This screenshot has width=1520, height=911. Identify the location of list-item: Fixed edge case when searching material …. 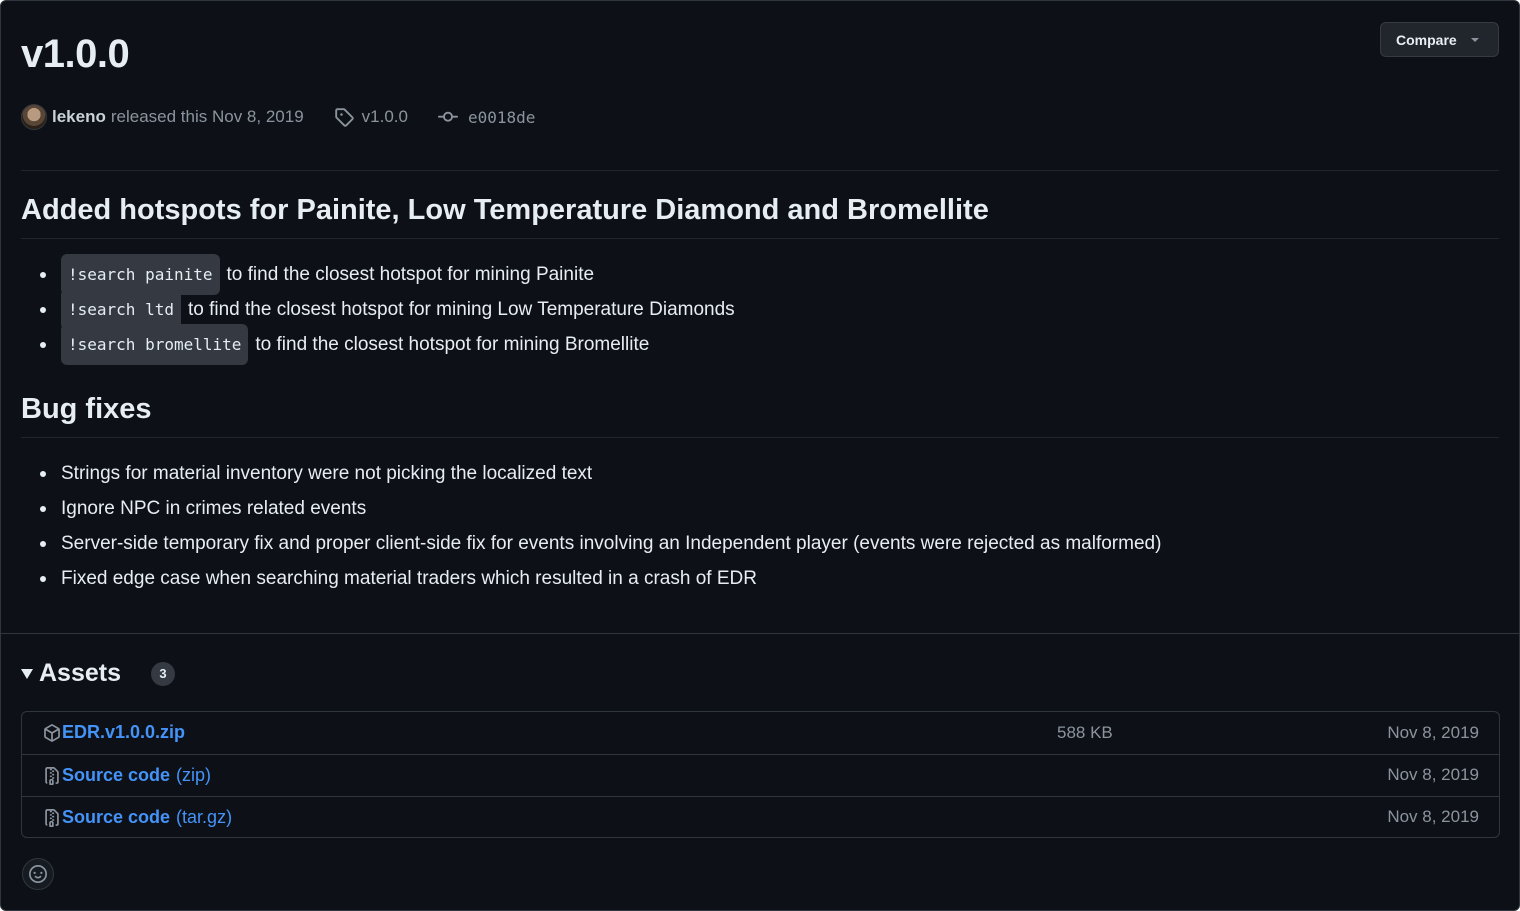
(600, 578).